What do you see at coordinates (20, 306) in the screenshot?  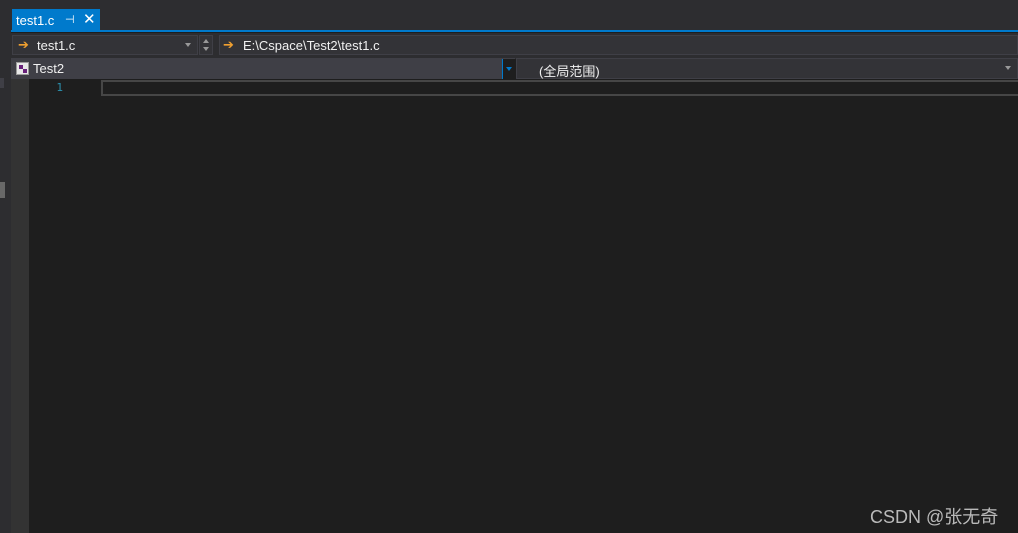 I see `editor-indicator-margin` at bounding box center [20, 306].